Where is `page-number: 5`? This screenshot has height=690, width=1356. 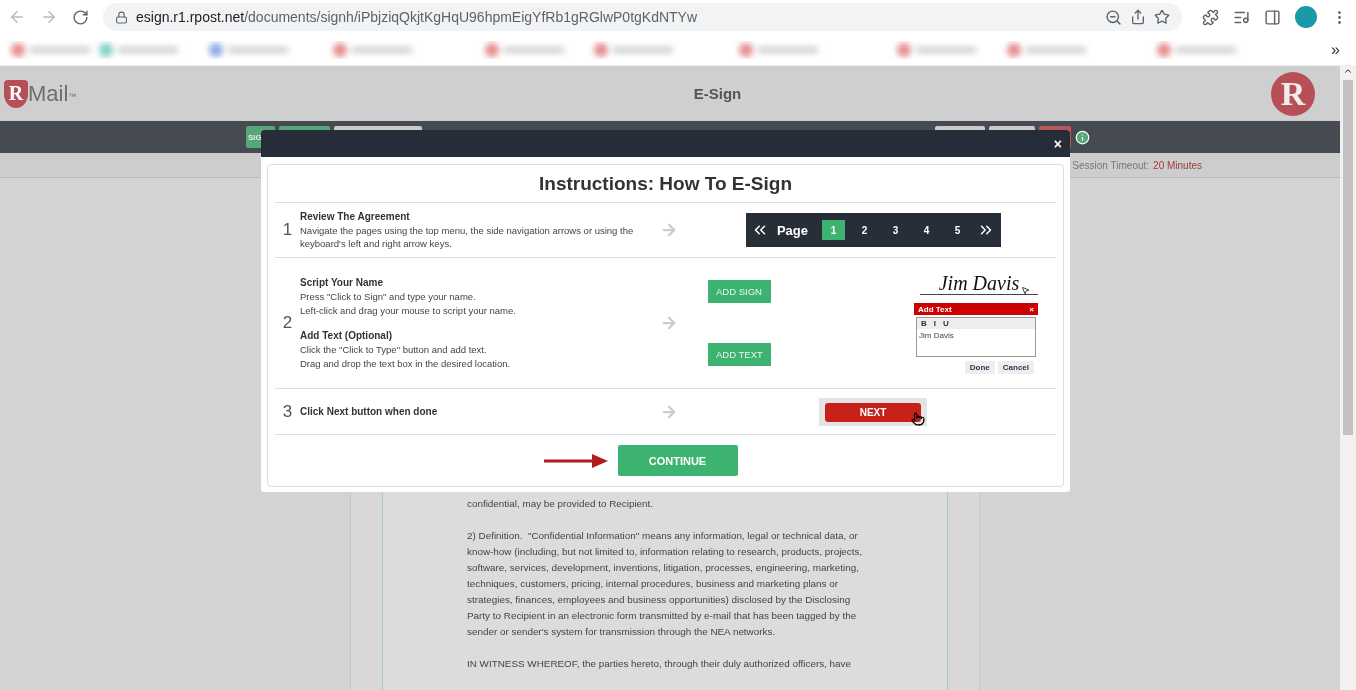 page-number: 5 is located at coordinates (958, 230).